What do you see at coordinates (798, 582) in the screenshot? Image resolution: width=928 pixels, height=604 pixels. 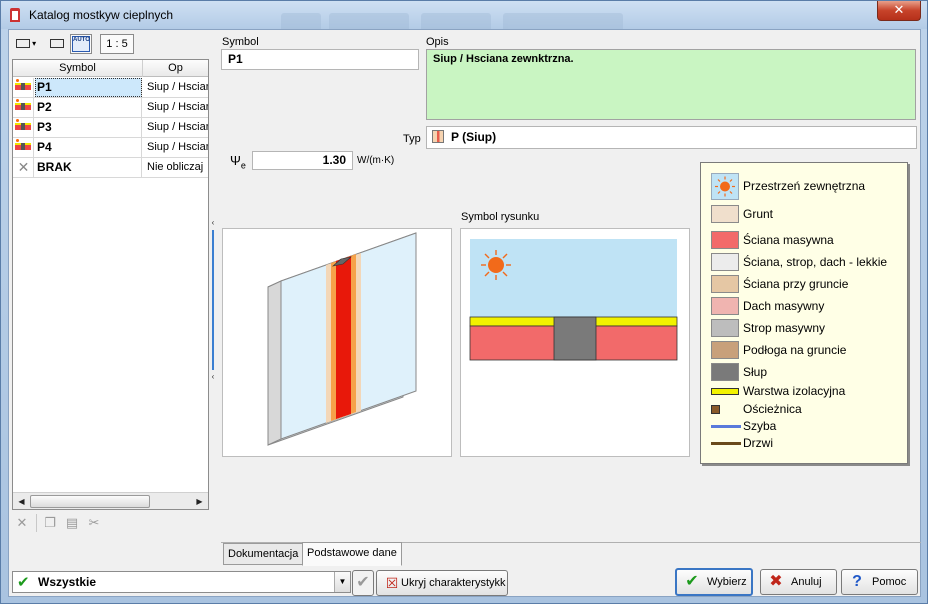 I see `cancel-button: ✖ Anuluj` at bounding box center [798, 582].